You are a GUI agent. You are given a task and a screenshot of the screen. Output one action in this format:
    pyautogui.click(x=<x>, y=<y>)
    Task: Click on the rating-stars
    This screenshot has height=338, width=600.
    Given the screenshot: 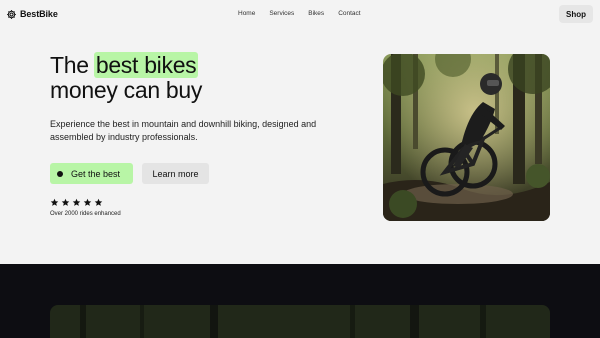 What is the action you would take?
    pyautogui.click(x=76, y=203)
    